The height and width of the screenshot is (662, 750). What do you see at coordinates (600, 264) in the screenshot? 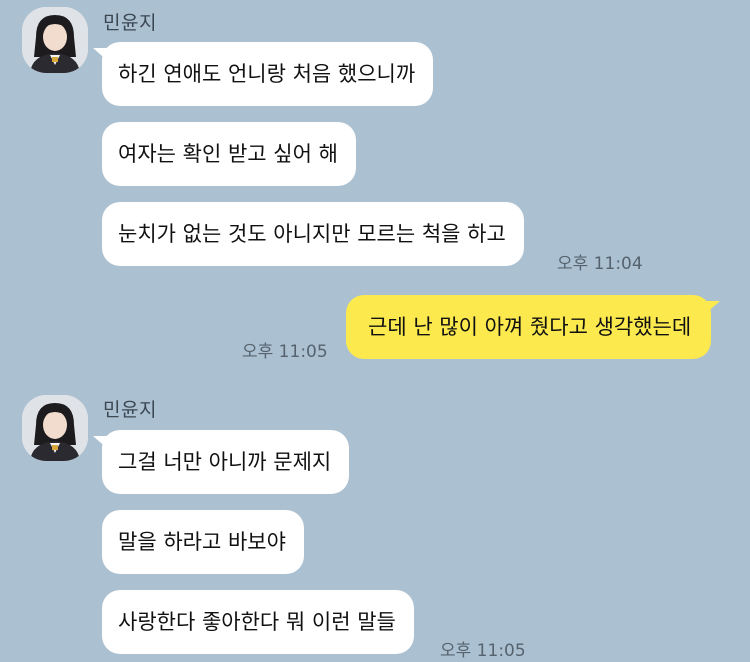
I see `message-time: 오후 11:04` at bounding box center [600, 264].